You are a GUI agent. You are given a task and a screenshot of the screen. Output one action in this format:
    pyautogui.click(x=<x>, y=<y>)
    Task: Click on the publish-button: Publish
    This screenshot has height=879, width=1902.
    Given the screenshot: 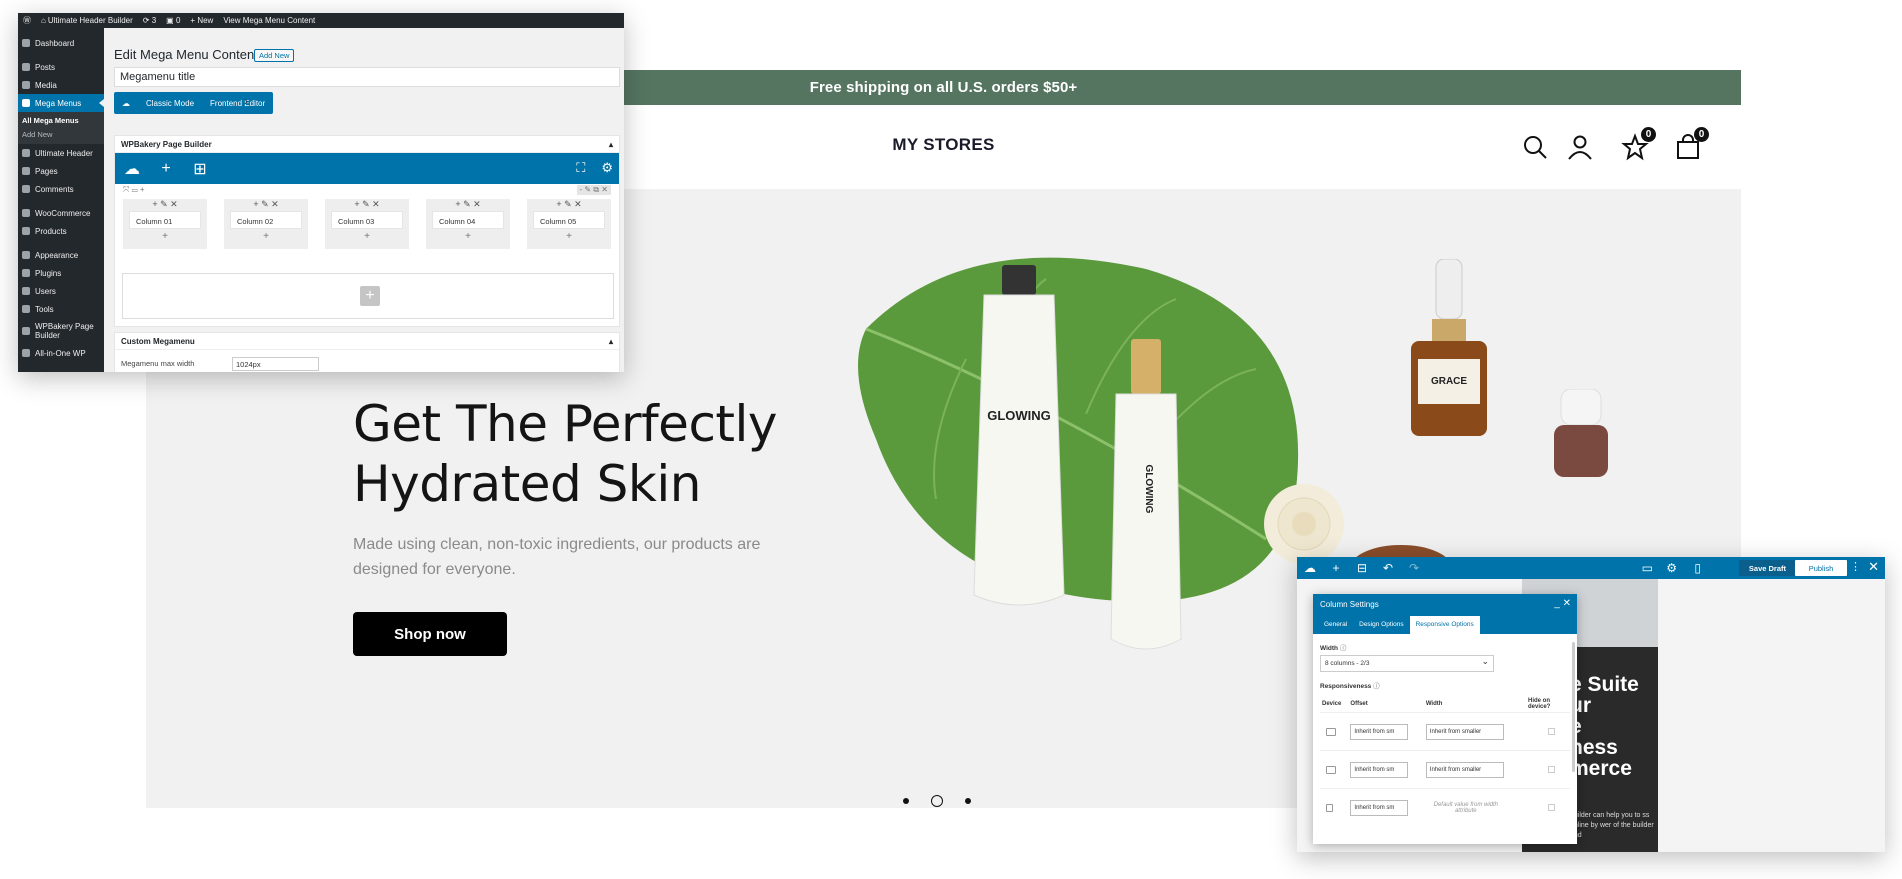 What is the action you would take?
    pyautogui.click(x=1821, y=568)
    